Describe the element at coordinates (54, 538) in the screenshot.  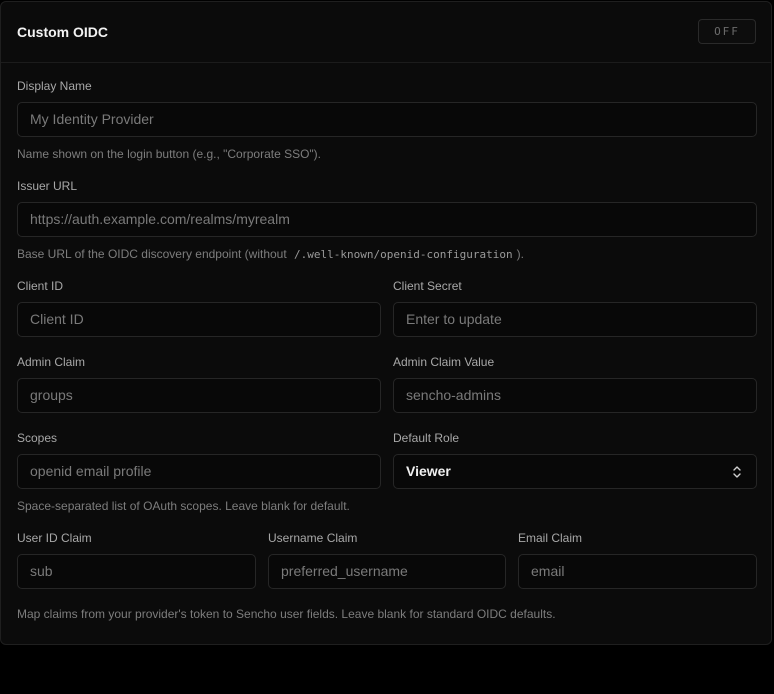
I see `user-id-claim-label: User ID Claim` at that location.